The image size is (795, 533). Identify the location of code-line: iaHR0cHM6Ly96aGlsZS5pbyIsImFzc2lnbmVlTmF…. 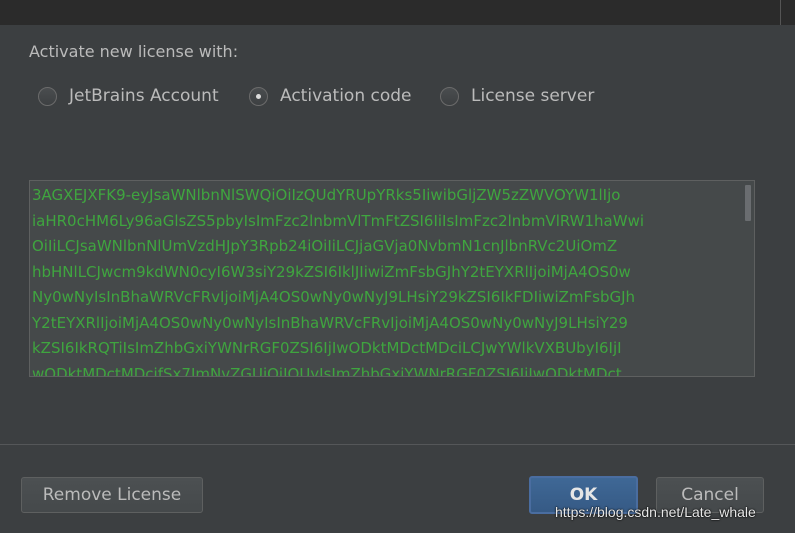
(338, 220).